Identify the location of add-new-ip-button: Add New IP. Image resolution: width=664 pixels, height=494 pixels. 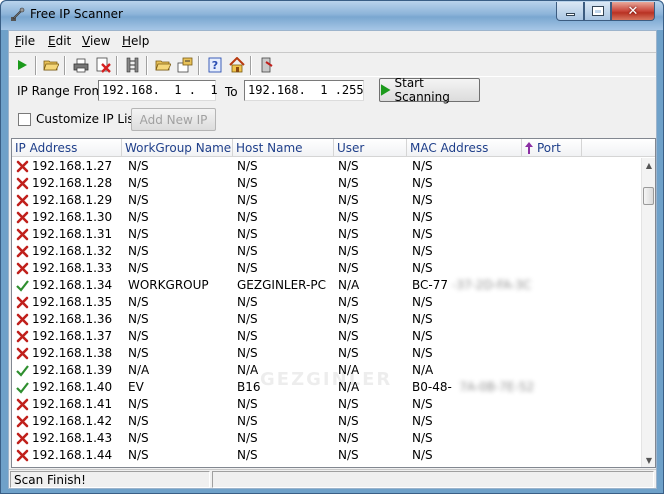
(173, 119).